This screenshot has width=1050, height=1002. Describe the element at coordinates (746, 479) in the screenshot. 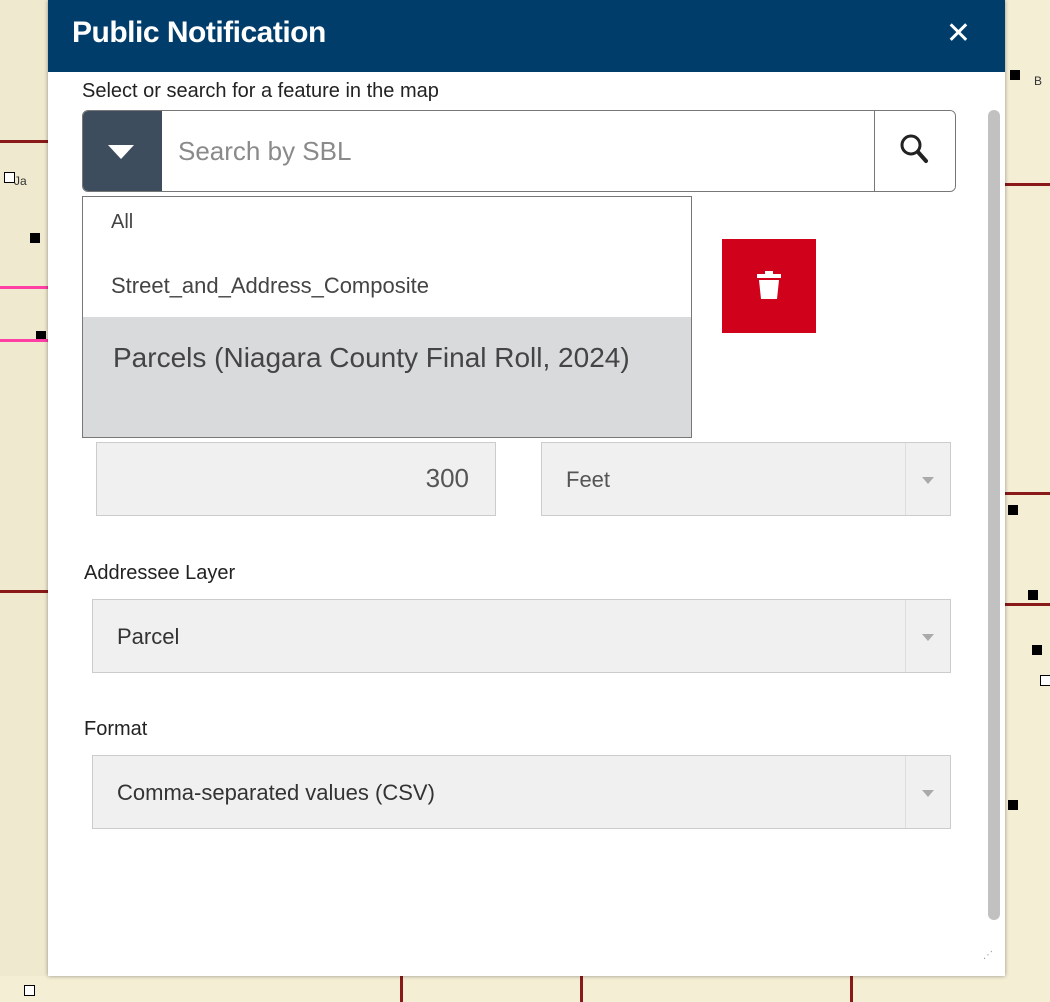

I see `buffer-unit-select: Feet` at that location.